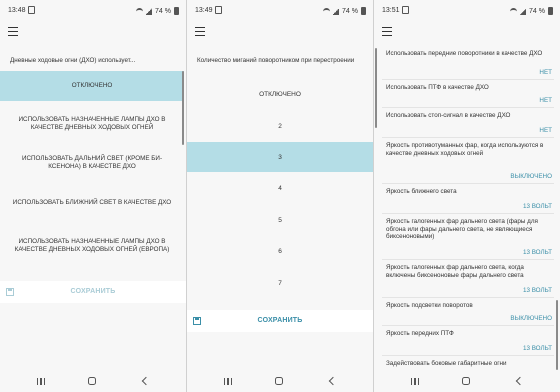 This screenshot has width=560, height=392. Describe the element at coordinates (468, 94) in the screenshot. I see `setting-fog-lights-drl: Использовать ПТФ в качестве ДХО НЕТ` at that location.